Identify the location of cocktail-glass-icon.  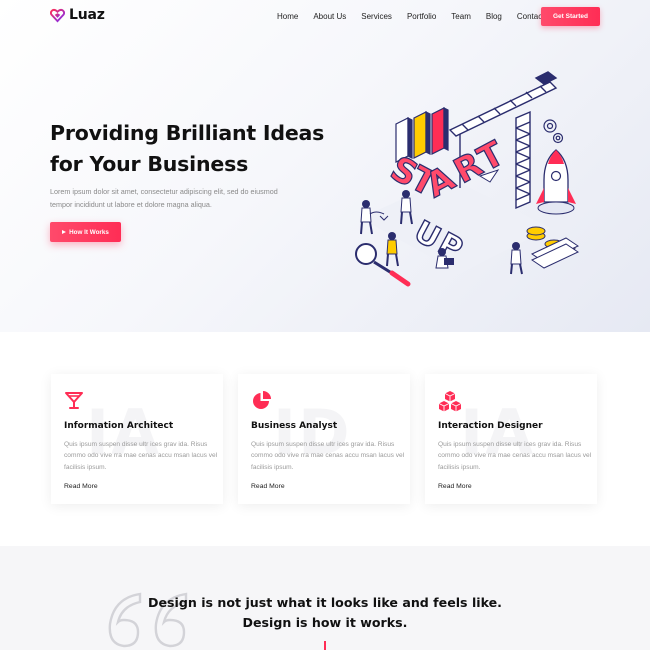
(74, 400).